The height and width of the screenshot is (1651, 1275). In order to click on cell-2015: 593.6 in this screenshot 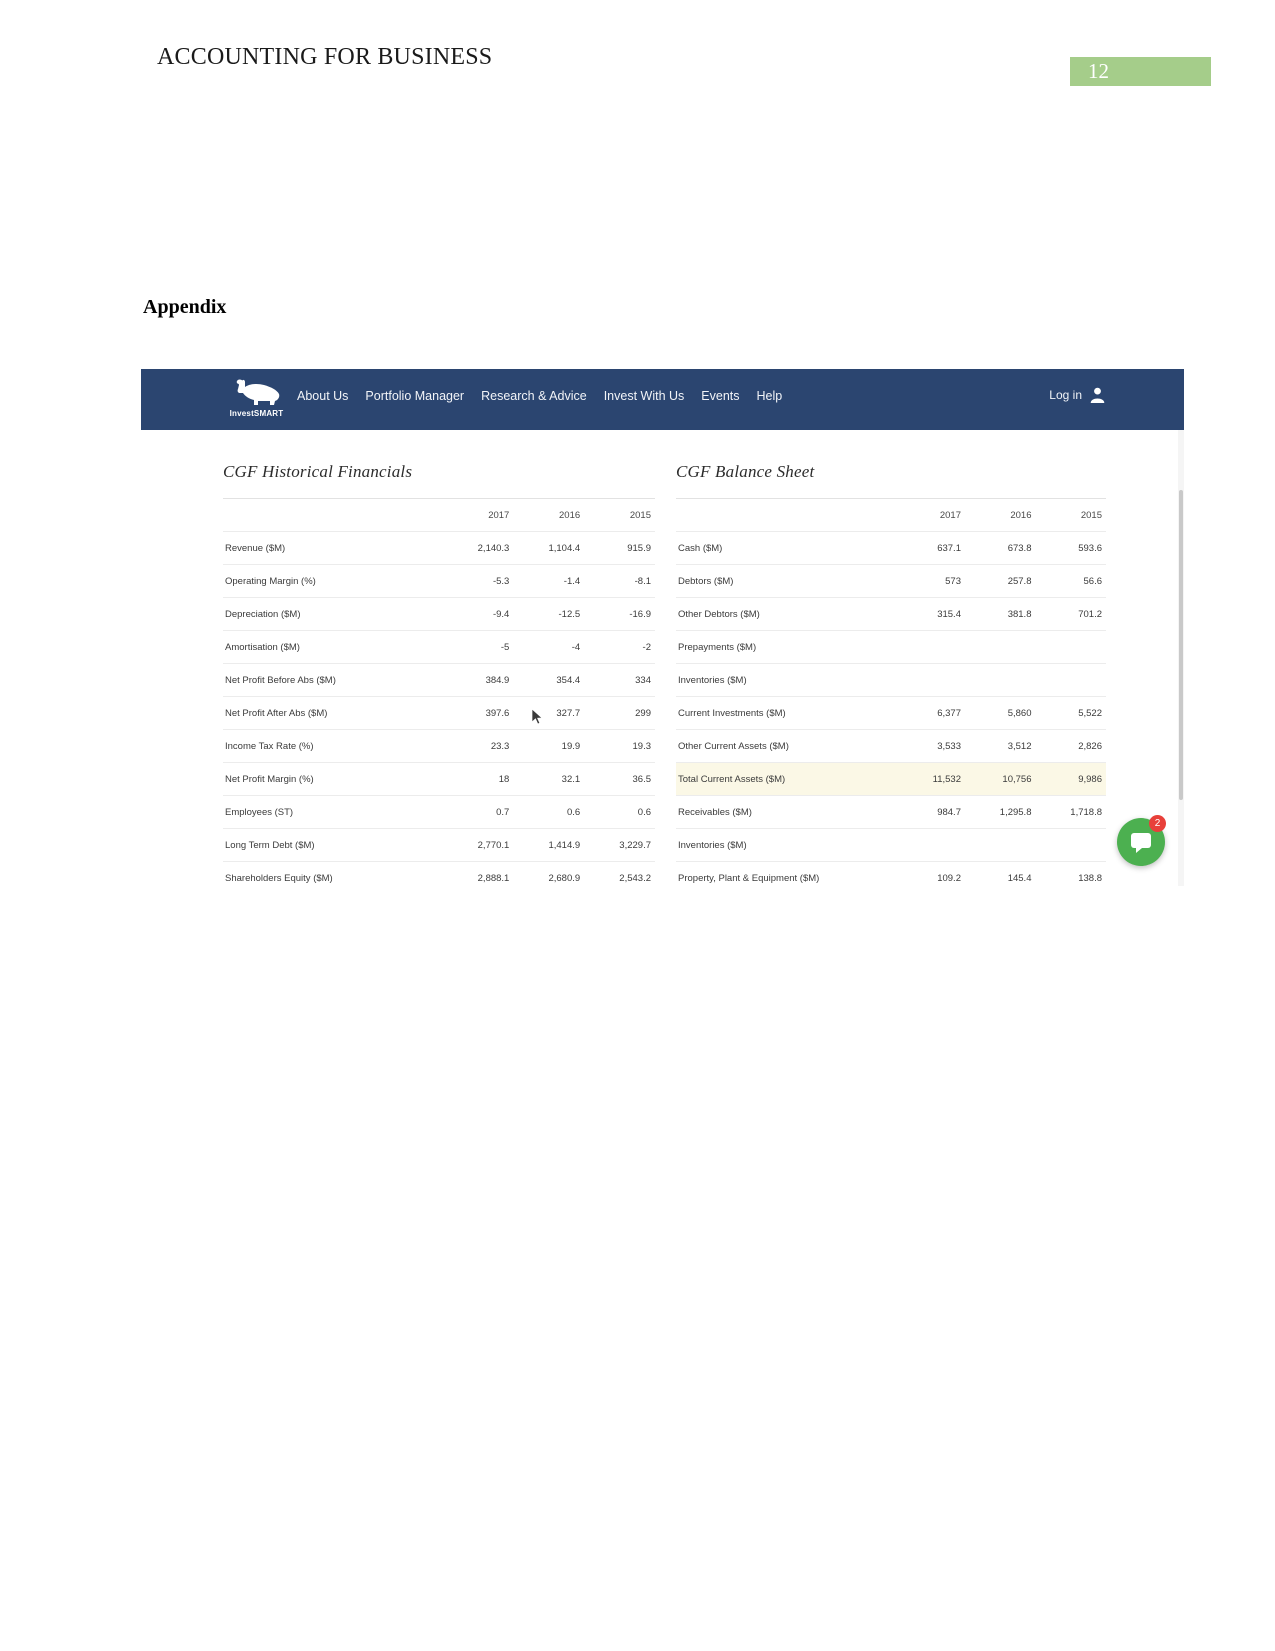, I will do `click(1070, 548)`.